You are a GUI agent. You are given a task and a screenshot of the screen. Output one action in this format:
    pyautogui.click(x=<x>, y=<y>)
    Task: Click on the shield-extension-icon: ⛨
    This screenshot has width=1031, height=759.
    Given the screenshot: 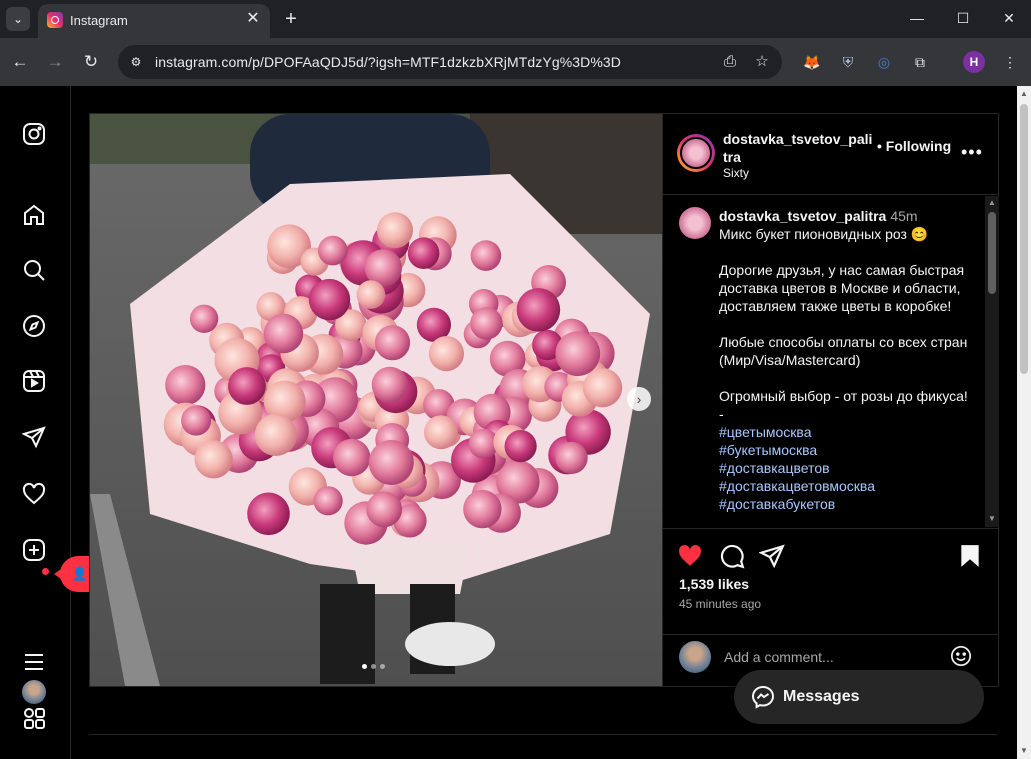 What is the action you would take?
    pyautogui.click(x=848, y=62)
    